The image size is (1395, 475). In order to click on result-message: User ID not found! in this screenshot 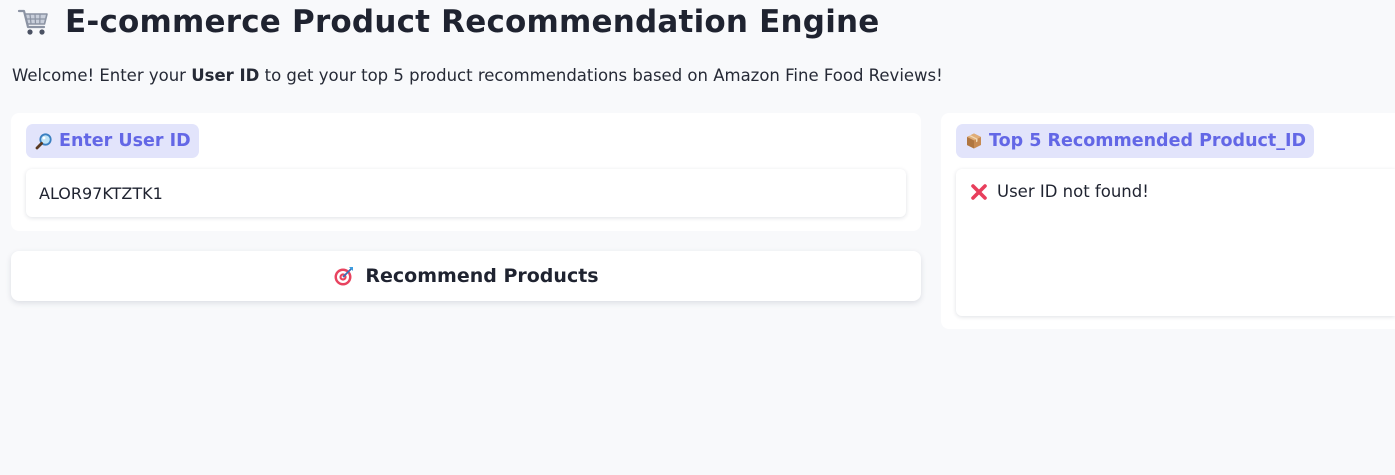, I will do `click(1059, 191)`.